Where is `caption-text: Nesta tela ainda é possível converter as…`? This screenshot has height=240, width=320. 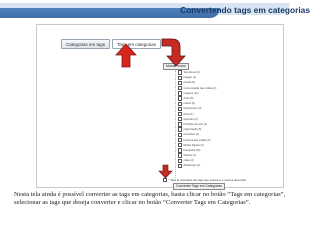 caption-text: Nesta tela ainda é possível converter as… is located at coordinates (150, 198).